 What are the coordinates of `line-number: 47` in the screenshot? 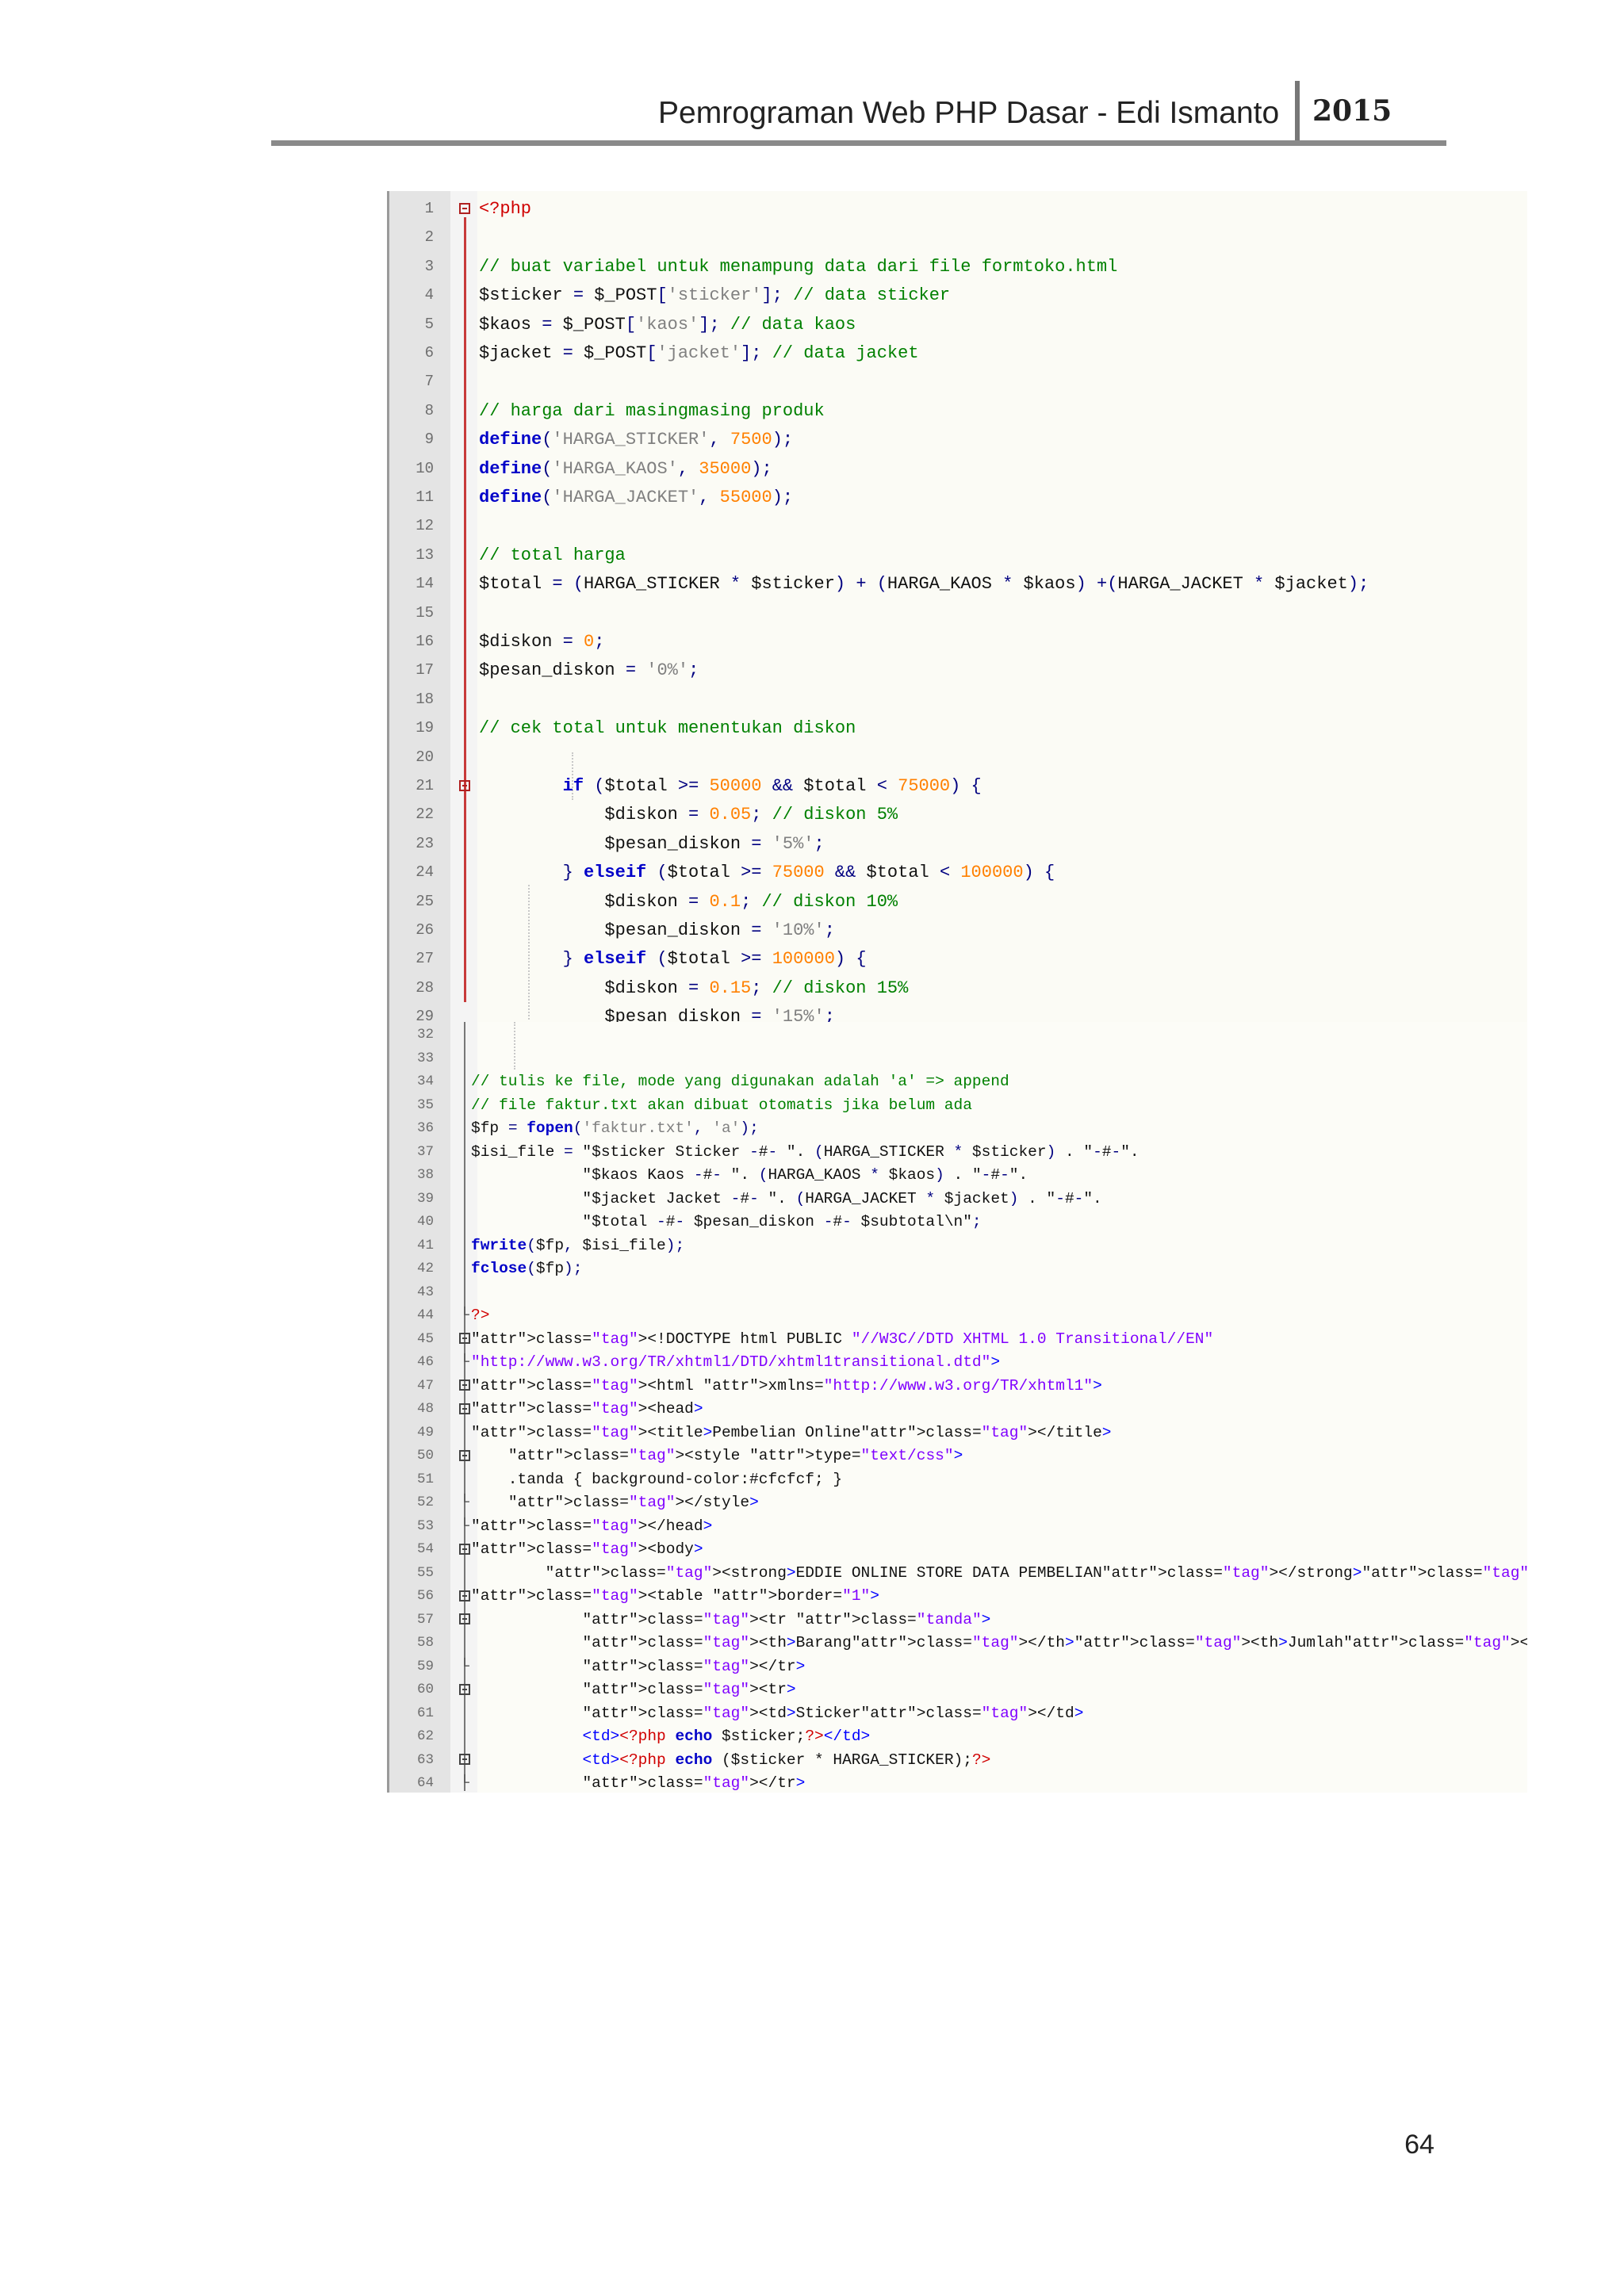 It's located at (425, 1385).